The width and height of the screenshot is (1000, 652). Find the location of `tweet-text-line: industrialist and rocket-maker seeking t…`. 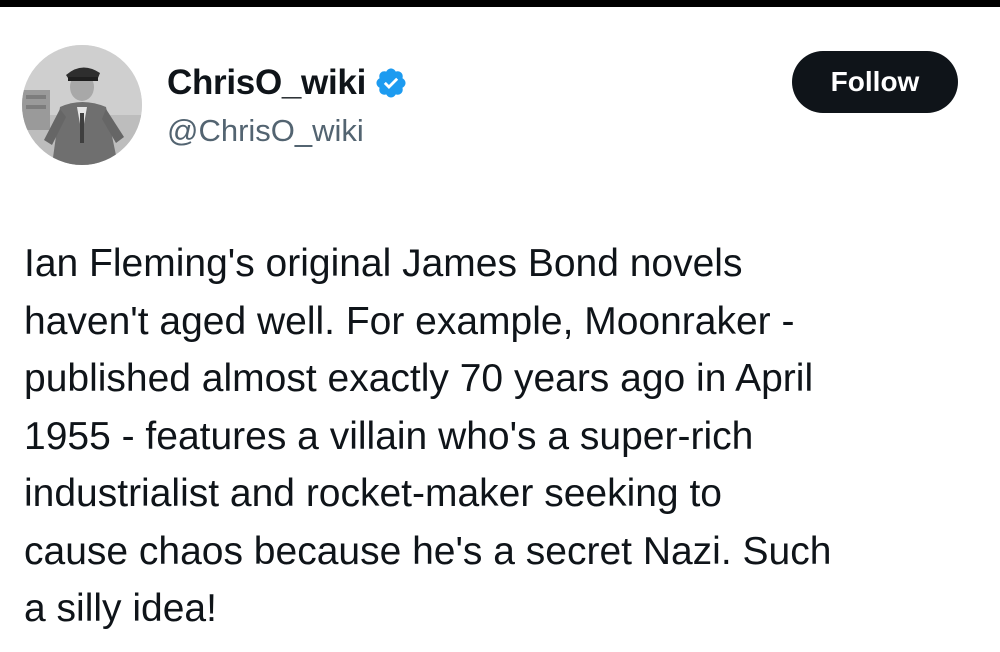

tweet-text-line: industrialist and rocket-maker seeking t… is located at coordinates (373, 493).